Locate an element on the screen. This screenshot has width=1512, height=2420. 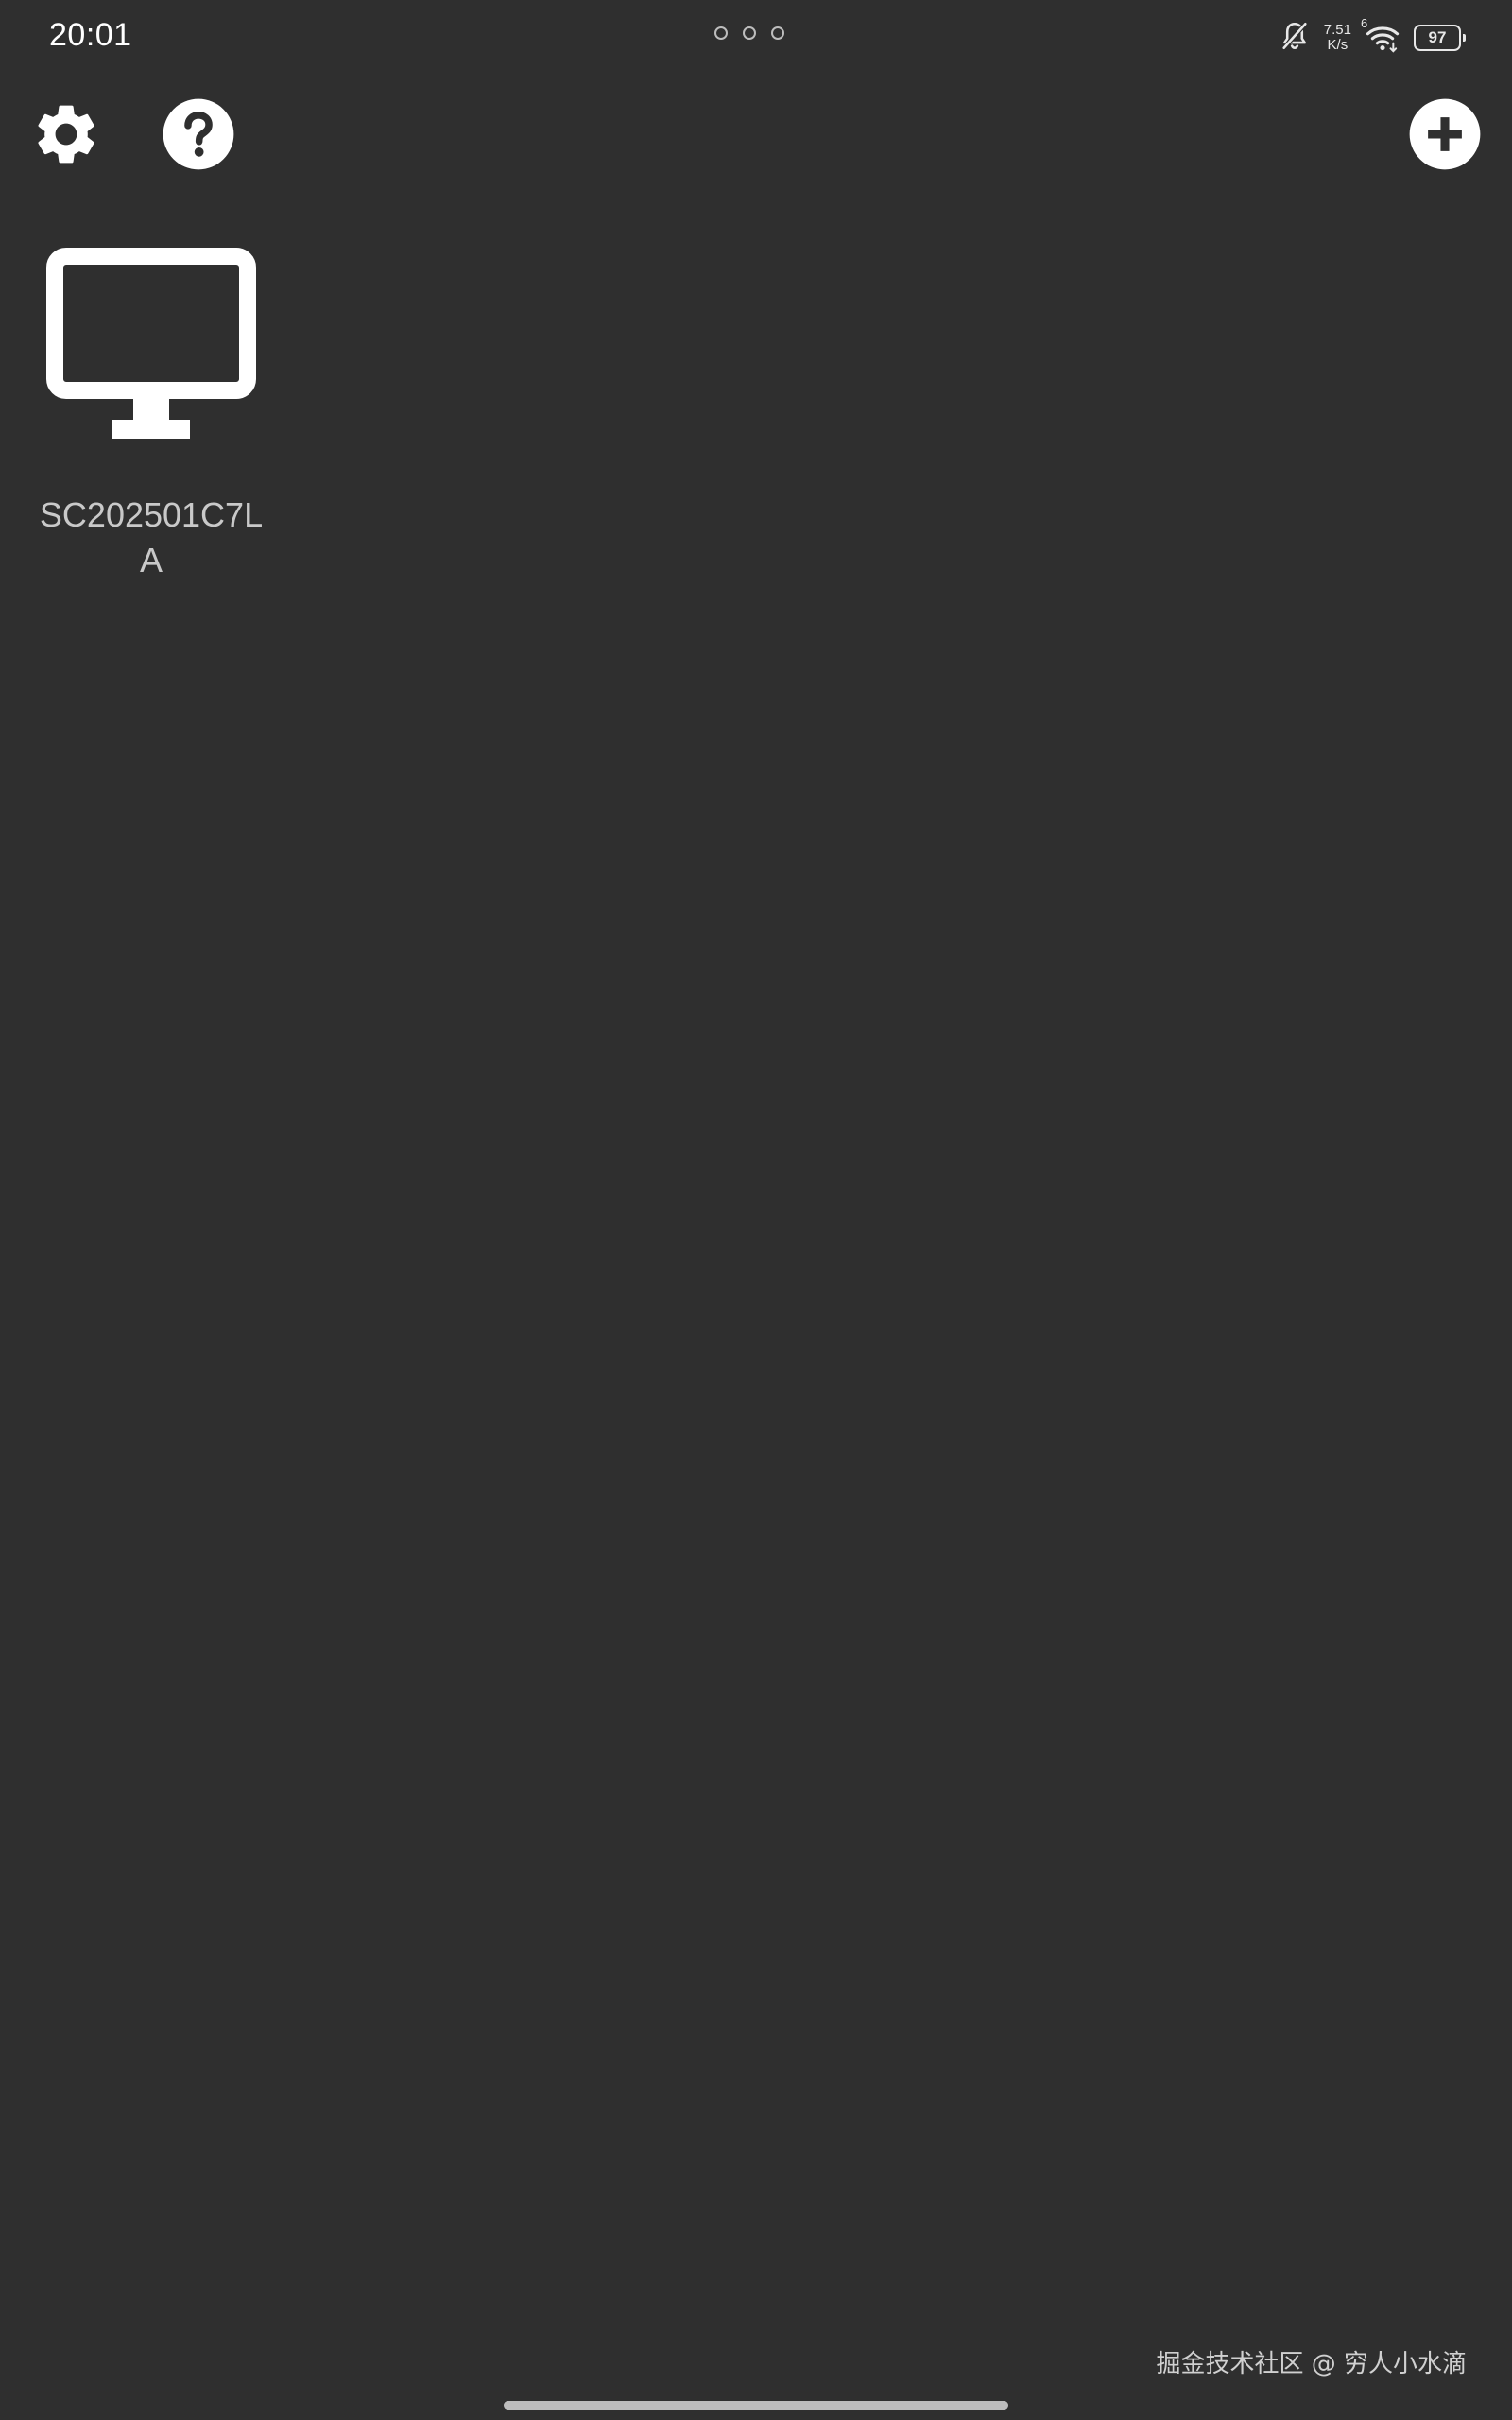
wifi-badge: 6 is located at coordinates (1364, 23).